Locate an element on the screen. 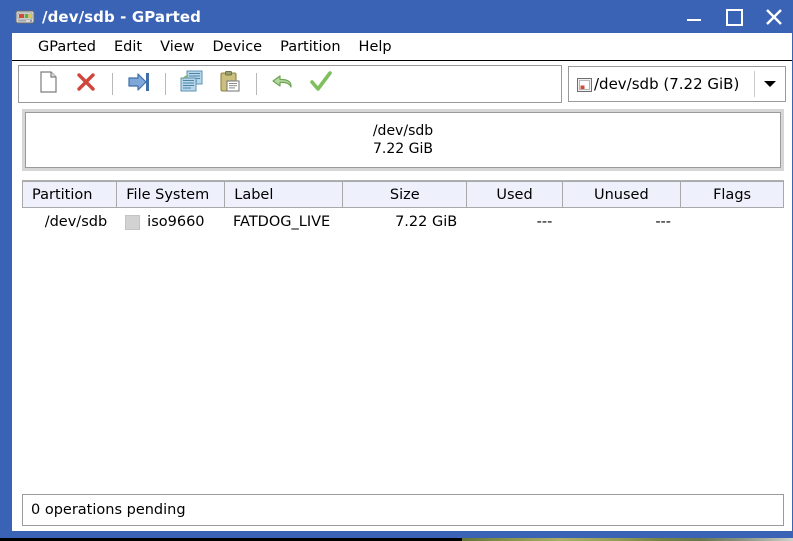 Image resolution: width=793 pixels, height=541 pixels. device-selector: /dev/sdb (7.22 GiB) is located at coordinates (677, 84).